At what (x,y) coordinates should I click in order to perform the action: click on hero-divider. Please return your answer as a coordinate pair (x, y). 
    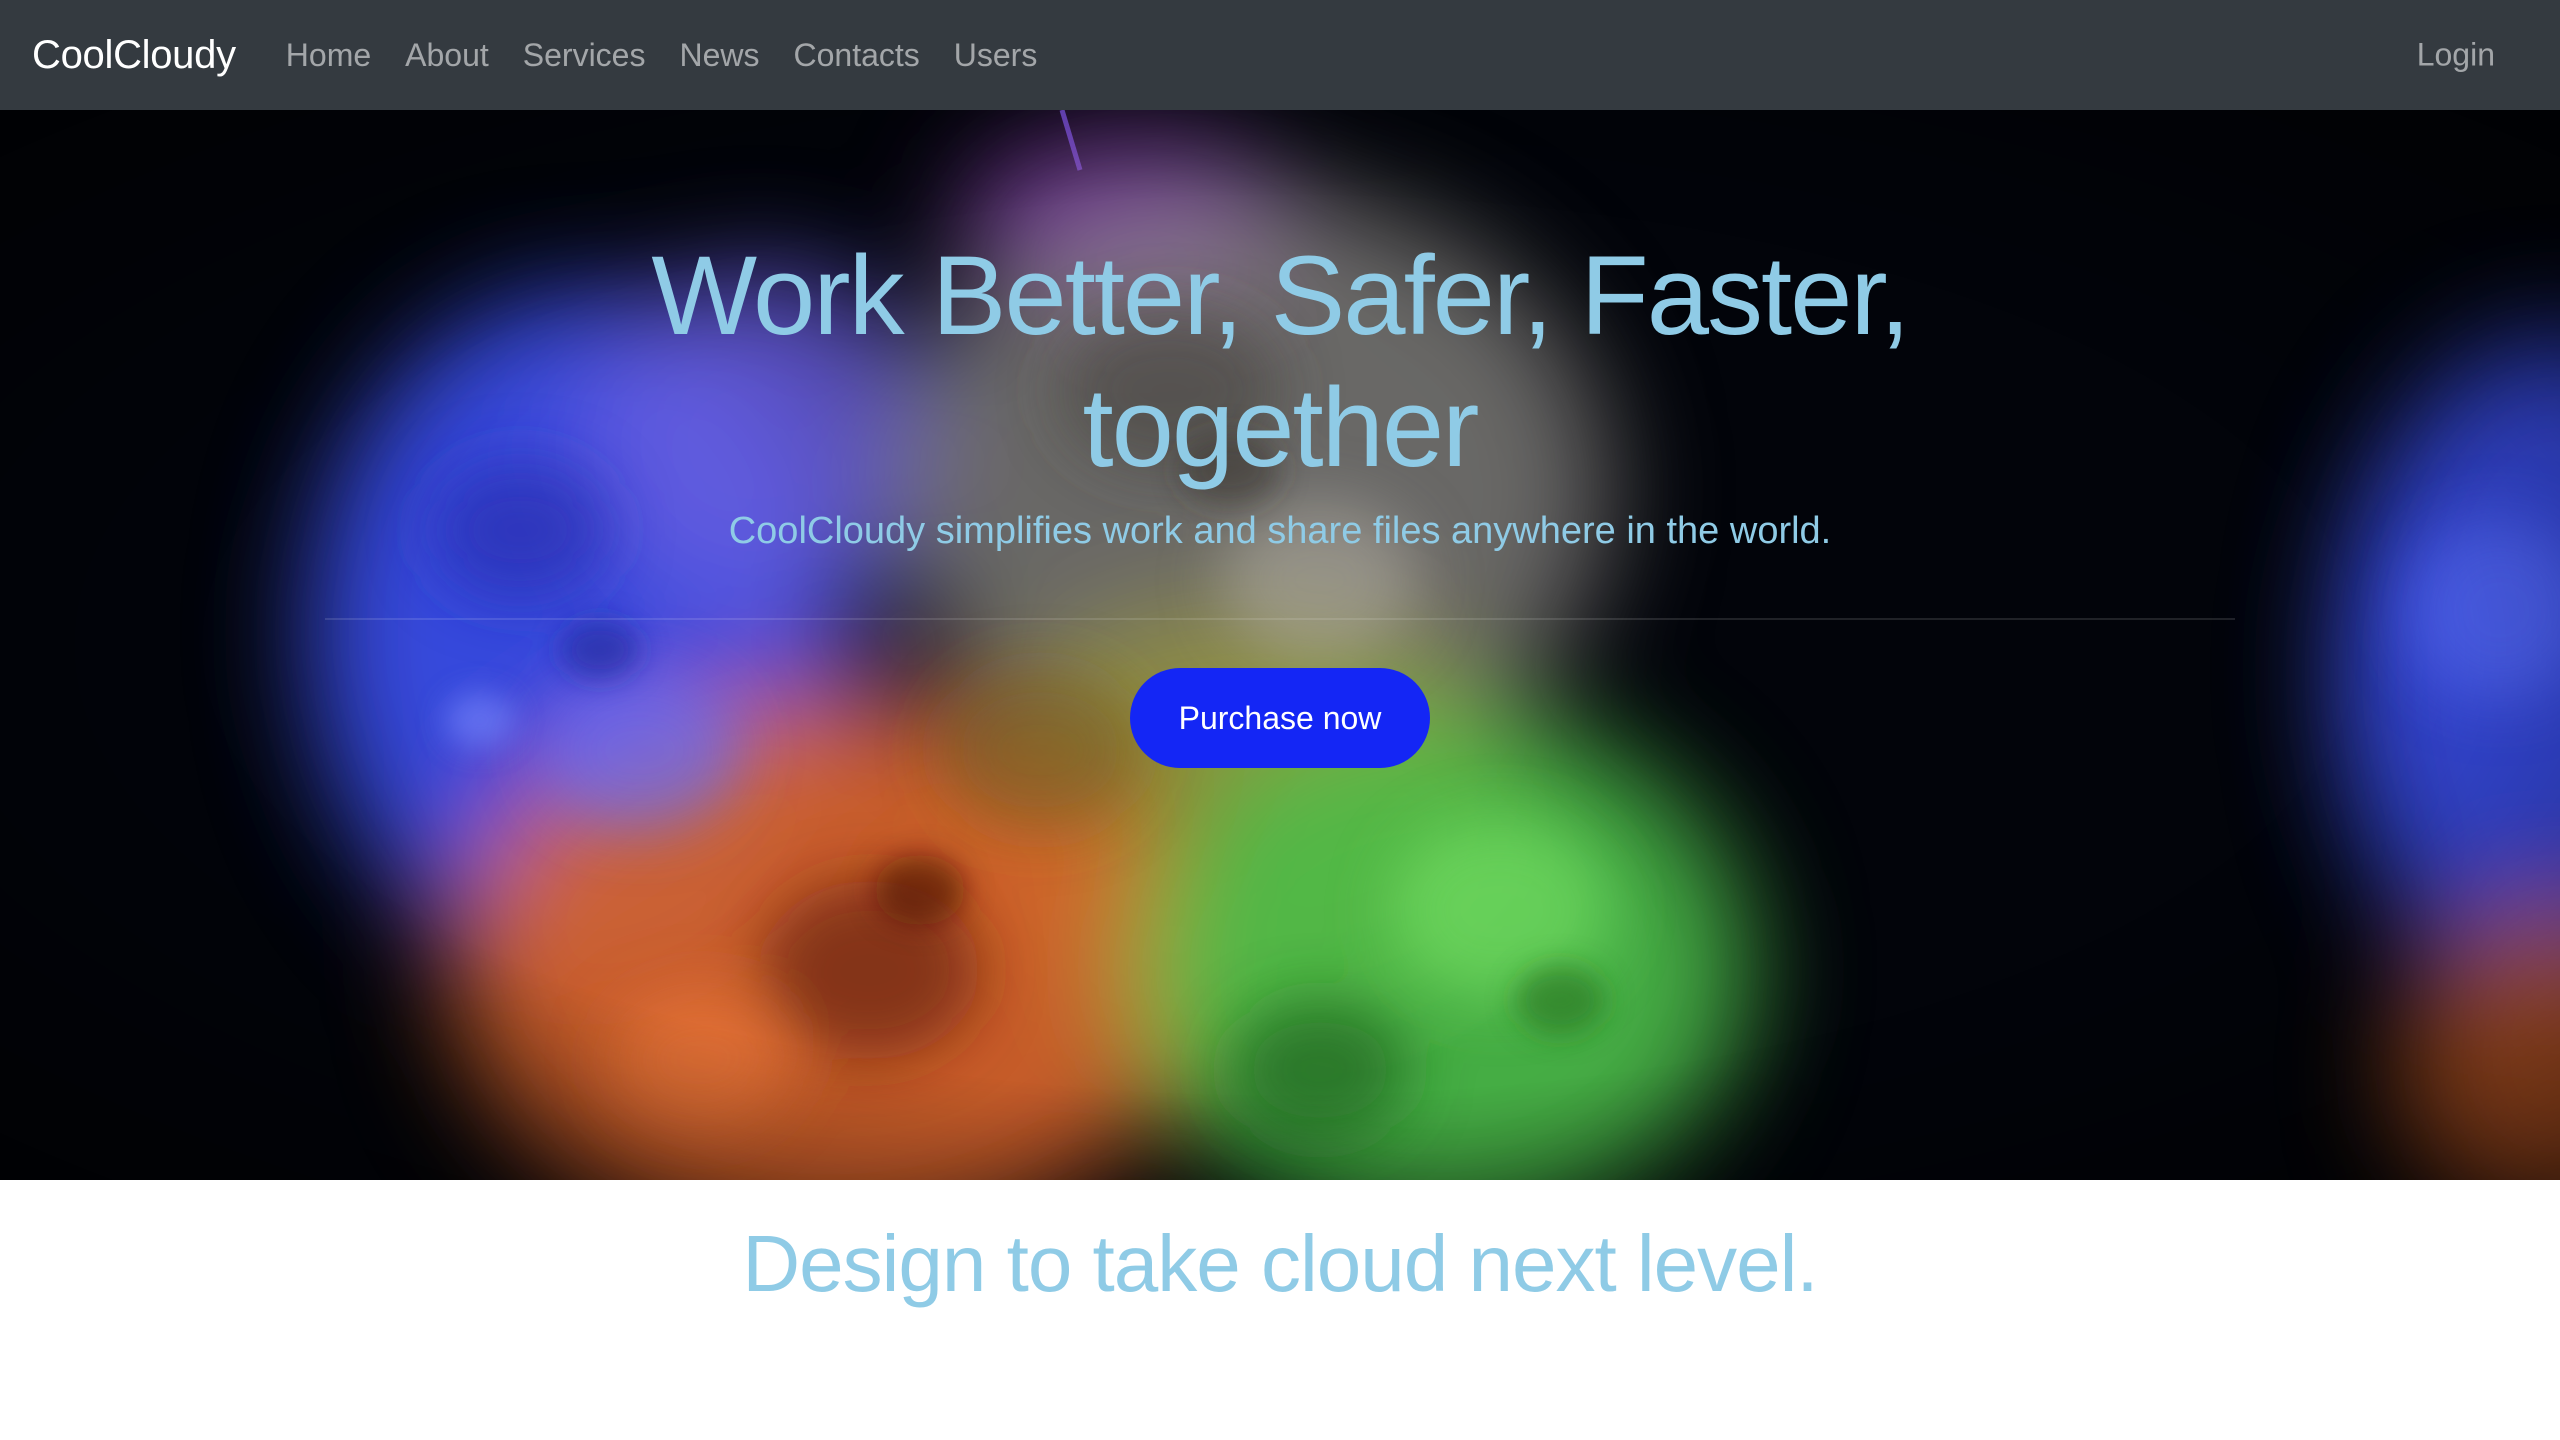
    Looking at the image, I should click on (1280, 619).